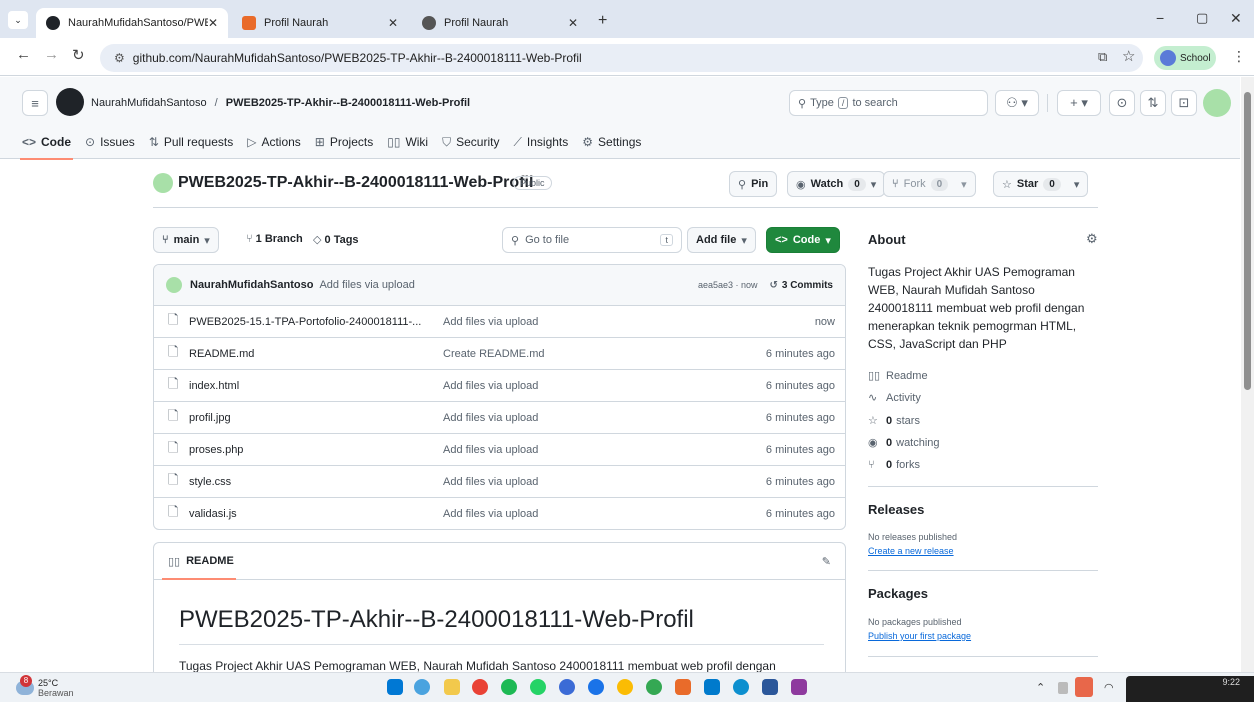 This screenshot has height=702, width=1254. What do you see at coordinates (1217, 103) in the screenshot?
I see `user-avatar` at bounding box center [1217, 103].